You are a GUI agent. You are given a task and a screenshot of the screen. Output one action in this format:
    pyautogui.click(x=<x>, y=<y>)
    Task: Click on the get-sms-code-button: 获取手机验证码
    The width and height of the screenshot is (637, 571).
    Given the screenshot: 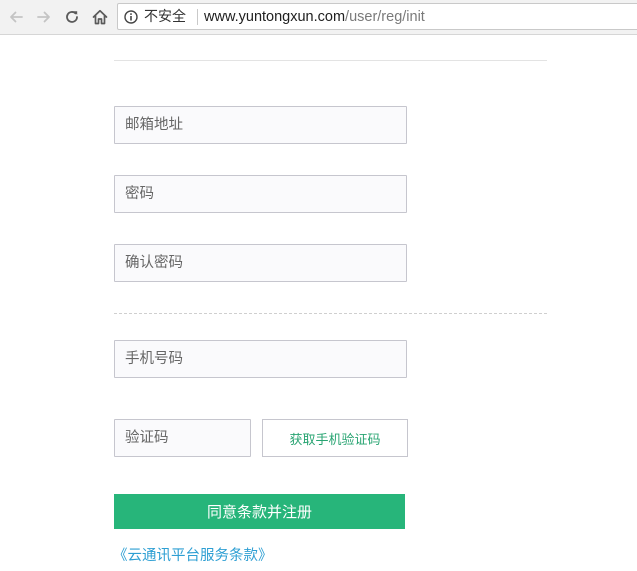 What is the action you would take?
    pyautogui.click(x=335, y=438)
    